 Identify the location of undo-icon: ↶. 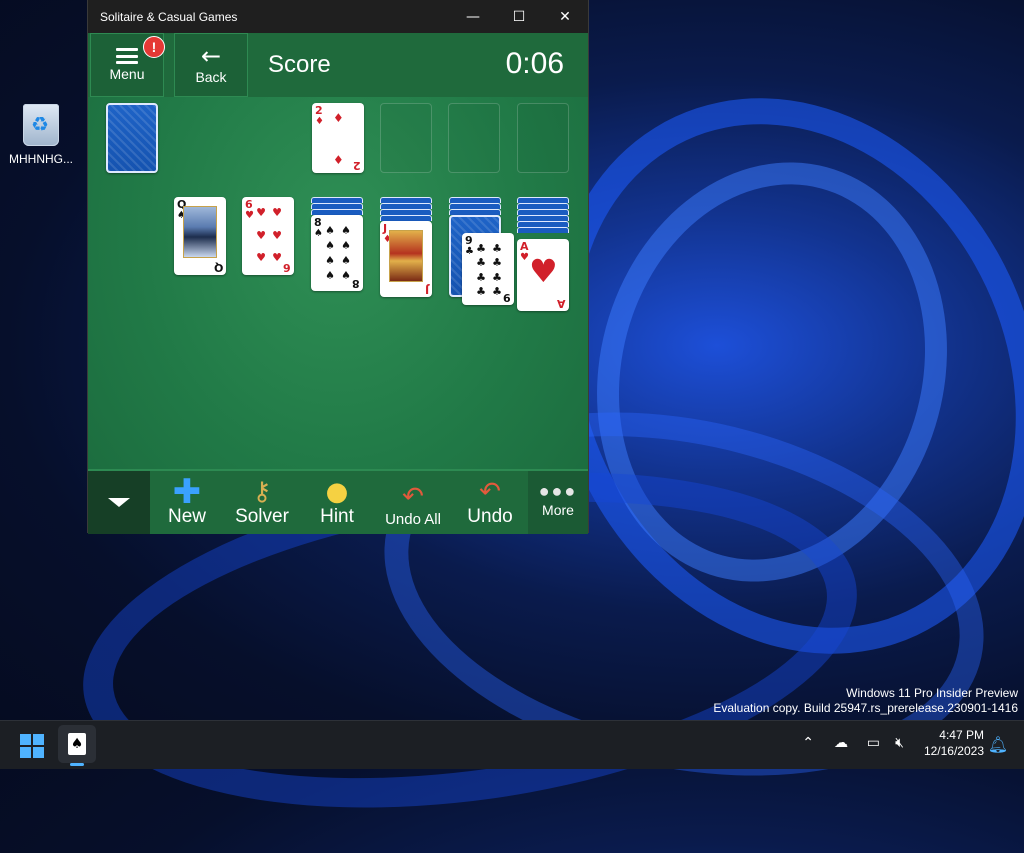
(490, 492).